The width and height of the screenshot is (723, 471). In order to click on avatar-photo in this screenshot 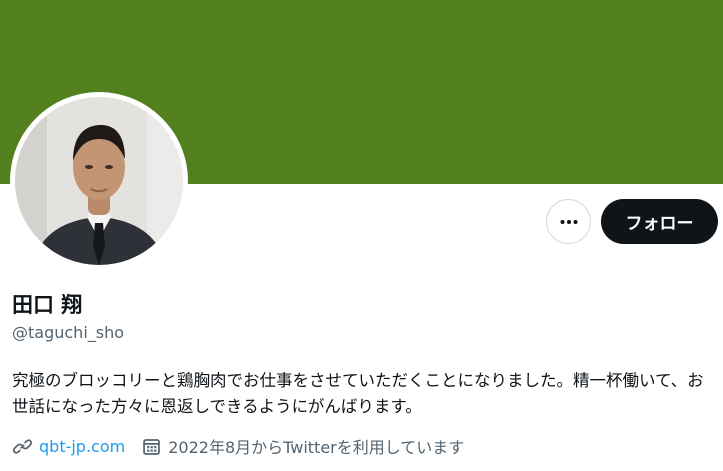, I will do `click(99, 181)`.